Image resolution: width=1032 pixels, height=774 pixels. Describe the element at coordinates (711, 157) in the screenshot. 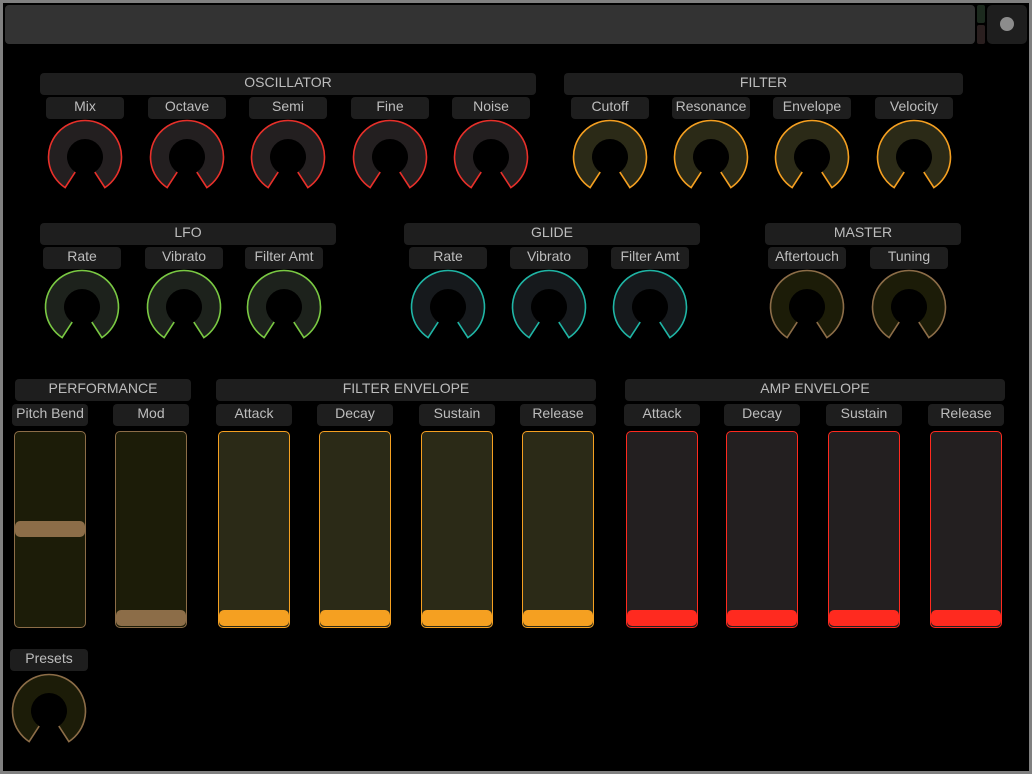

I see `filter-resonance-knob` at that location.